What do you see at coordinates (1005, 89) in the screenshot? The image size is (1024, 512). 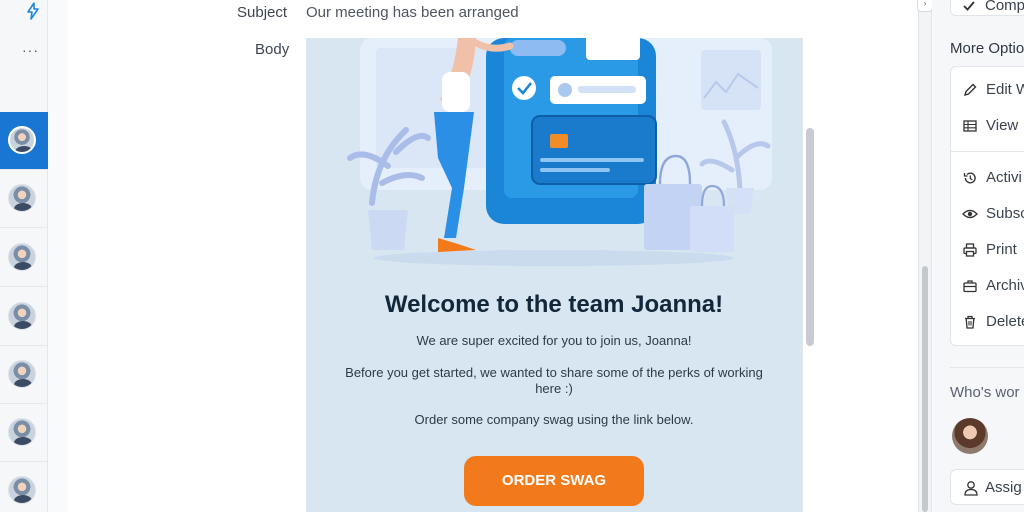 I see `edit-option-label: Edit W` at bounding box center [1005, 89].